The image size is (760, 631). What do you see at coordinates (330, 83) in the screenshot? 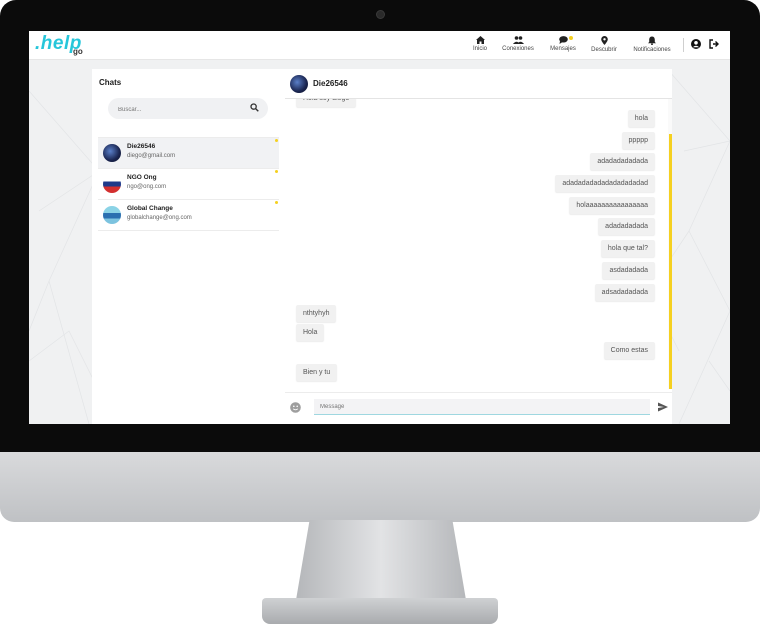
I see `conversation-contact-name: Die26546` at bounding box center [330, 83].